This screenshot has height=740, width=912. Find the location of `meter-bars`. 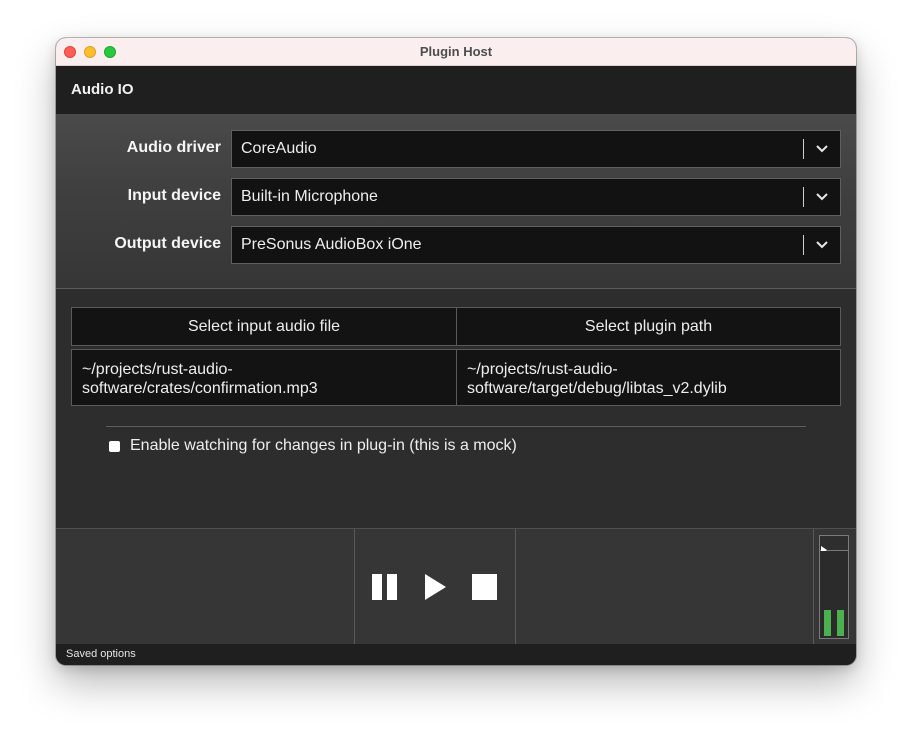

meter-bars is located at coordinates (834, 594).